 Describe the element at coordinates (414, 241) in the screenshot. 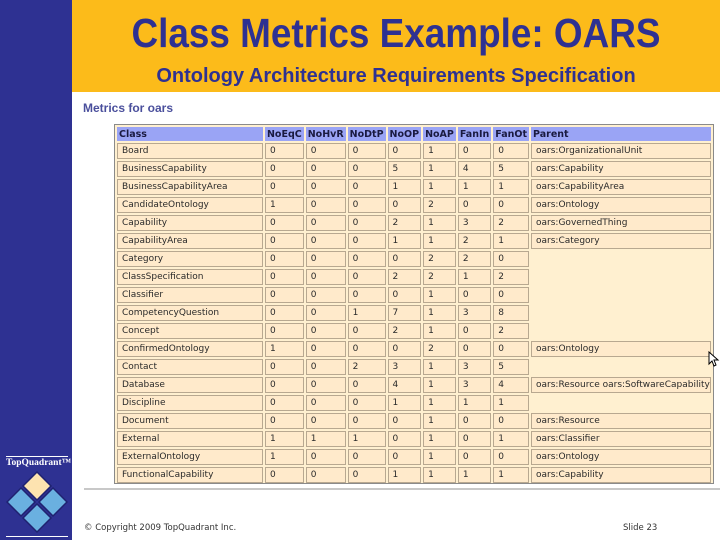

I see `table-row: CapabilityArea 0 0 0 1 1 2 1 oars:Category` at that location.